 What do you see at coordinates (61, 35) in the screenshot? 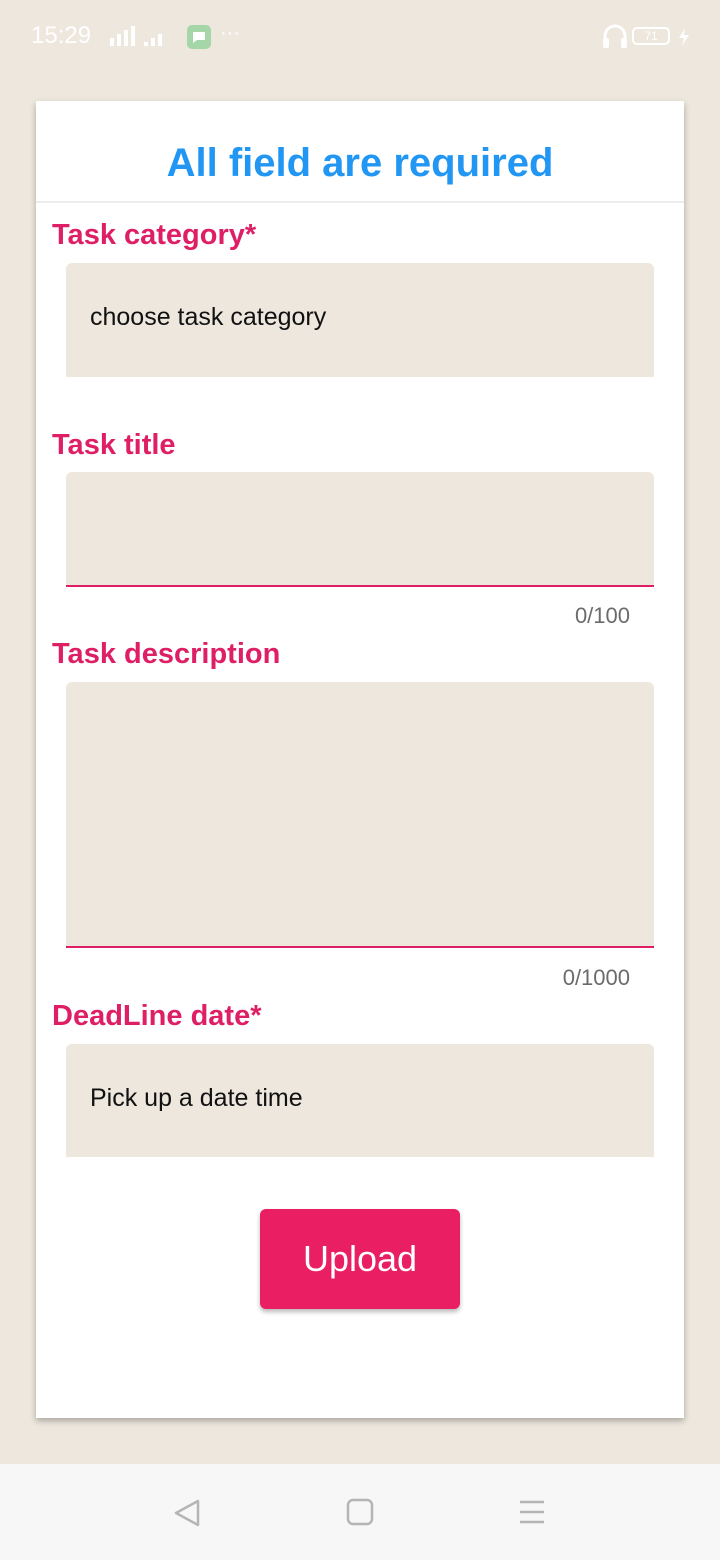
I see `status-time: 15:29` at bounding box center [61, 35].